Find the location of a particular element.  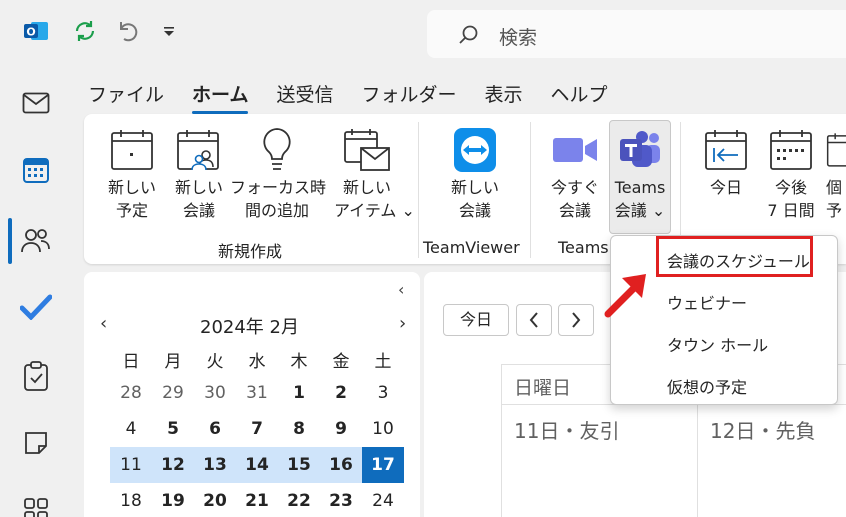

rail-tasks is located at coordinates (36, 376).